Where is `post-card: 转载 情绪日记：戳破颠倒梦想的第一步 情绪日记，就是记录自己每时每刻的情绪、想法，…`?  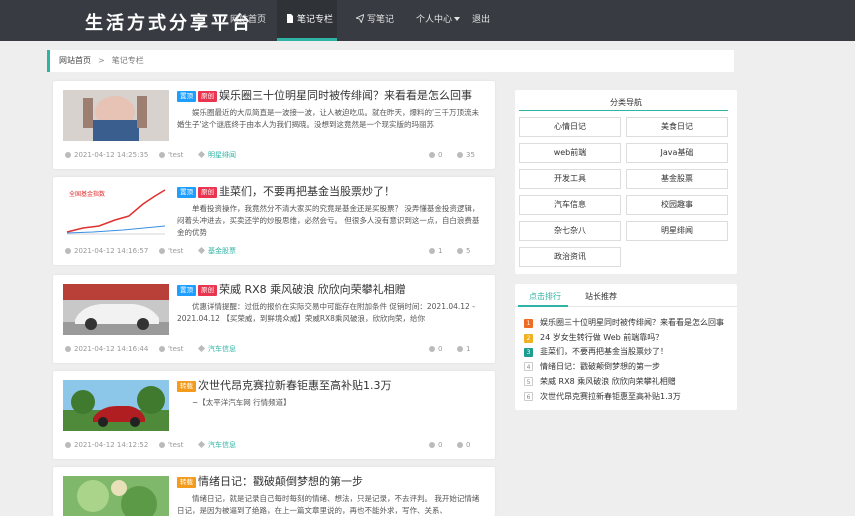
post-card: 转载 情绪日记：戳破颠倒梦想的第一步 情绪日记，就是记录自己每时每刻的情绪、想法，… is located at coordinates (274, 491).